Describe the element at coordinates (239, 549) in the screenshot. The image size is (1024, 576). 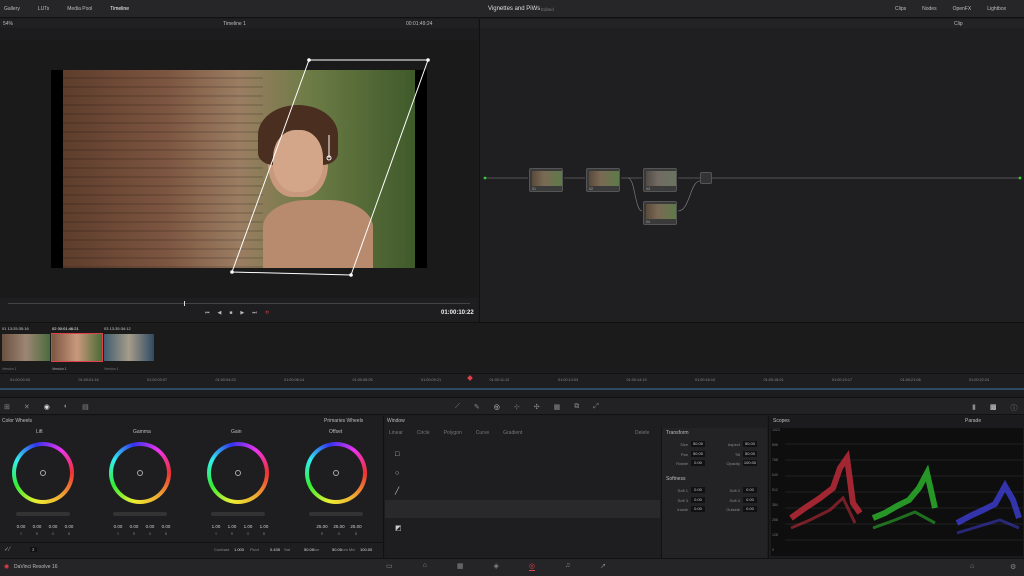
I see `footer-value: 1.000` at that location.